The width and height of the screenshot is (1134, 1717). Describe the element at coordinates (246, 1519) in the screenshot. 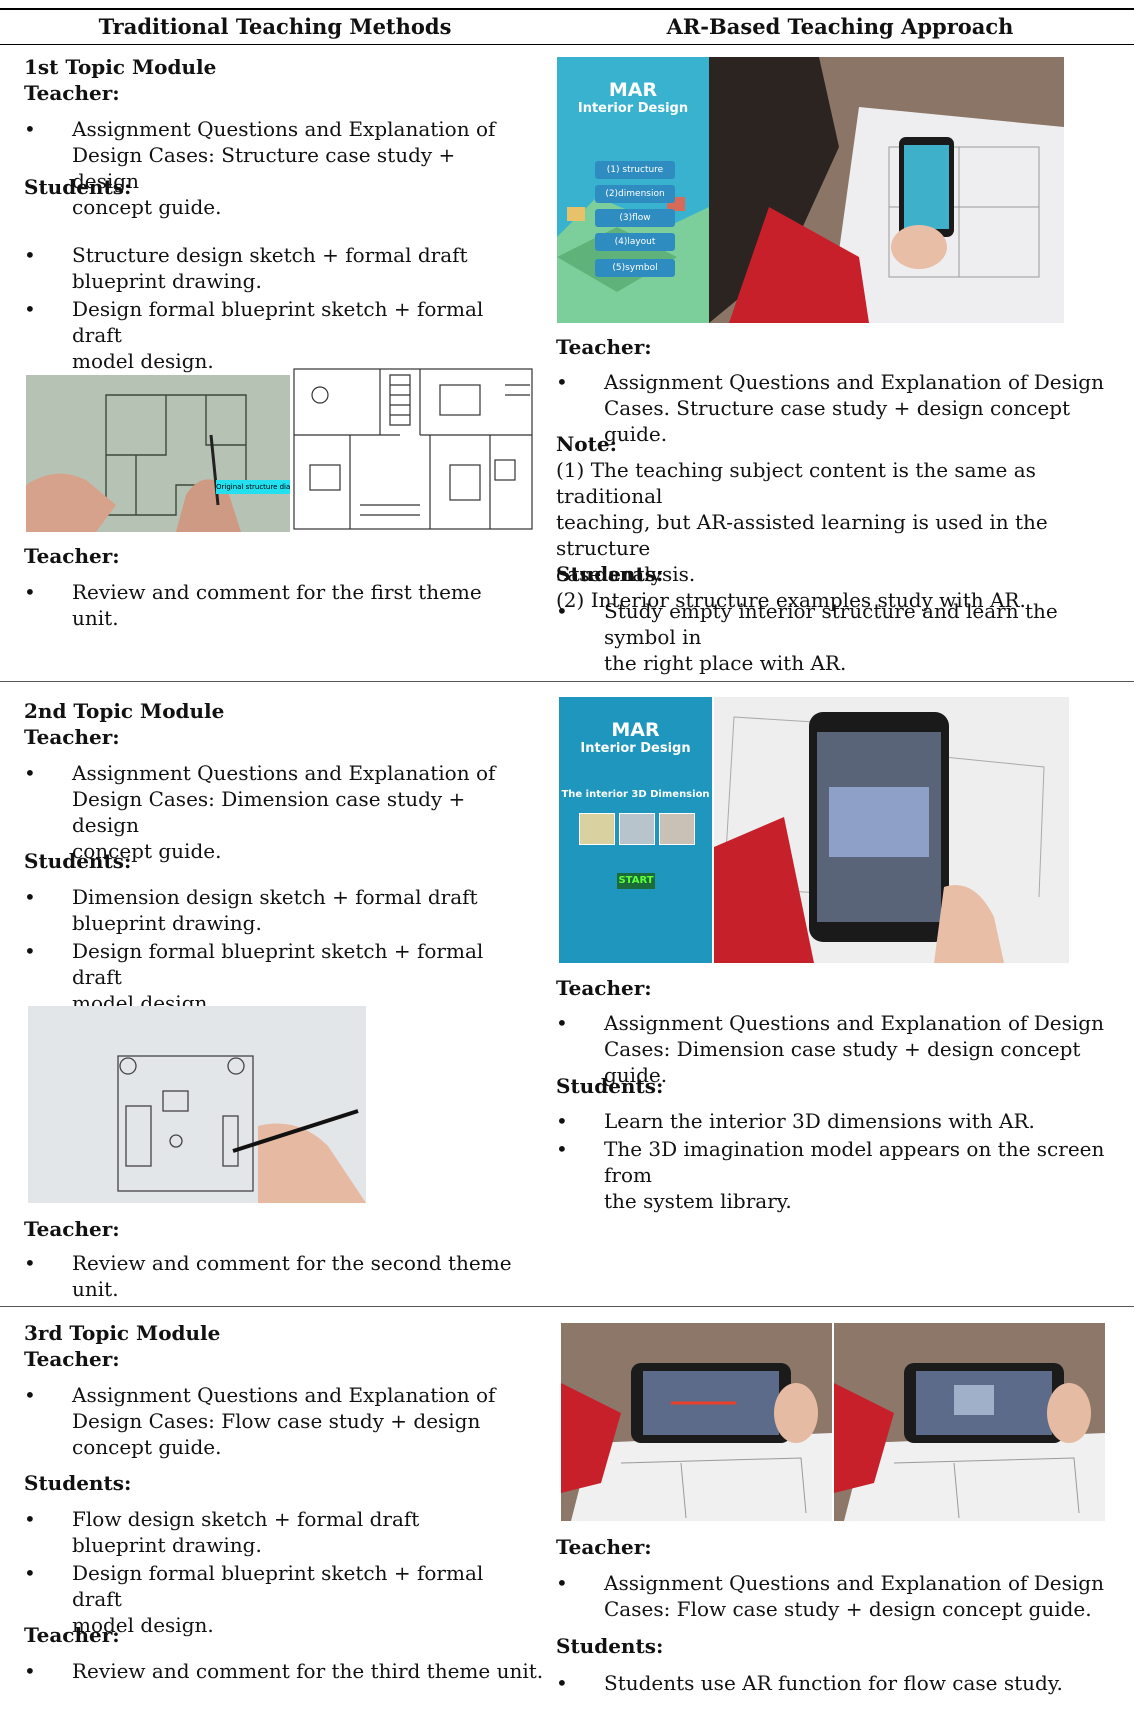

I see `line: Flow design sketch + formal draft` at that location.